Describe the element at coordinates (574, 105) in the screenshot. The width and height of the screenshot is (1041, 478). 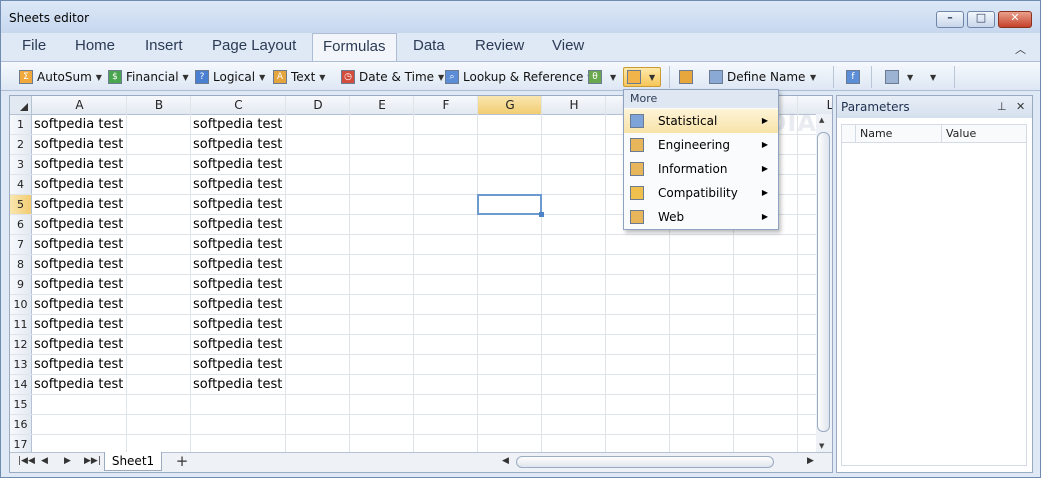
I see `column-header-h: H` at that location.